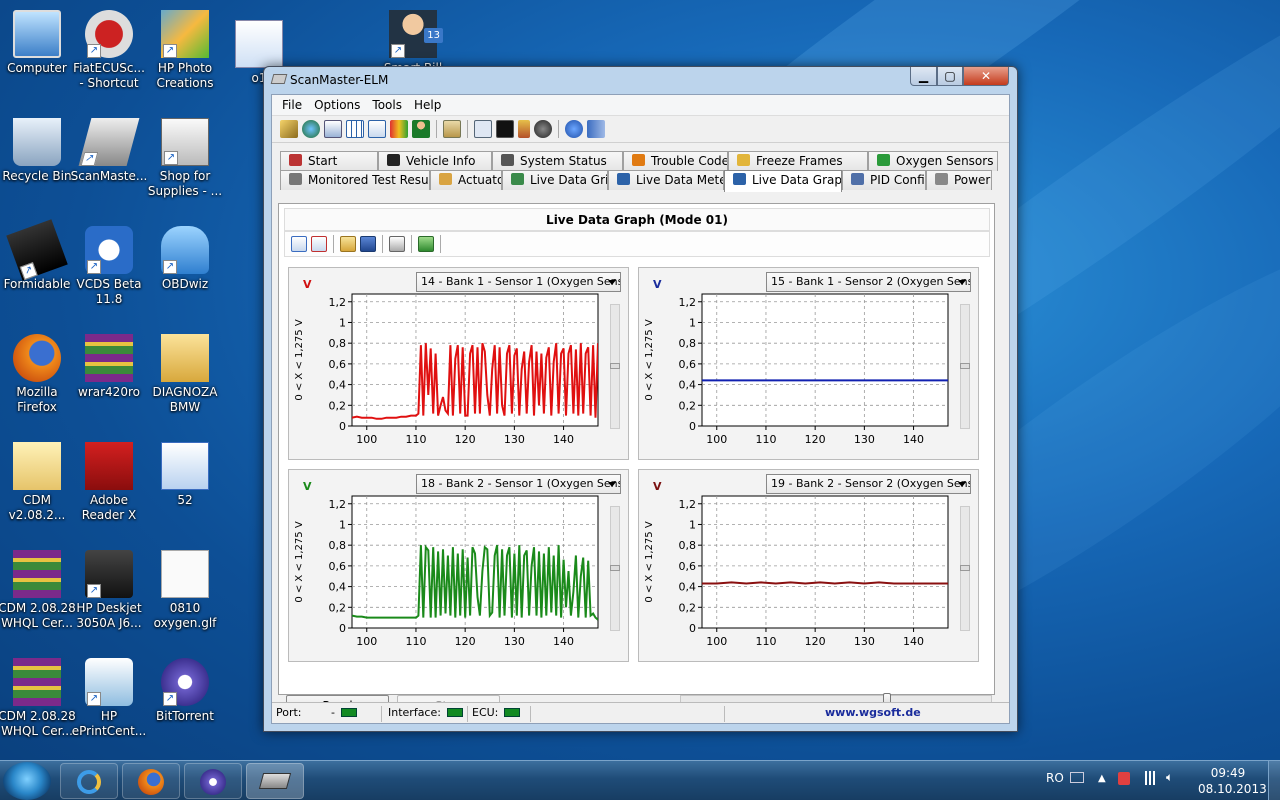  What do you see at coordinates (1232, 781) in the screenshot?
I see `clock: 09:49 08.10.2013` at bounding box center [1232, 781].